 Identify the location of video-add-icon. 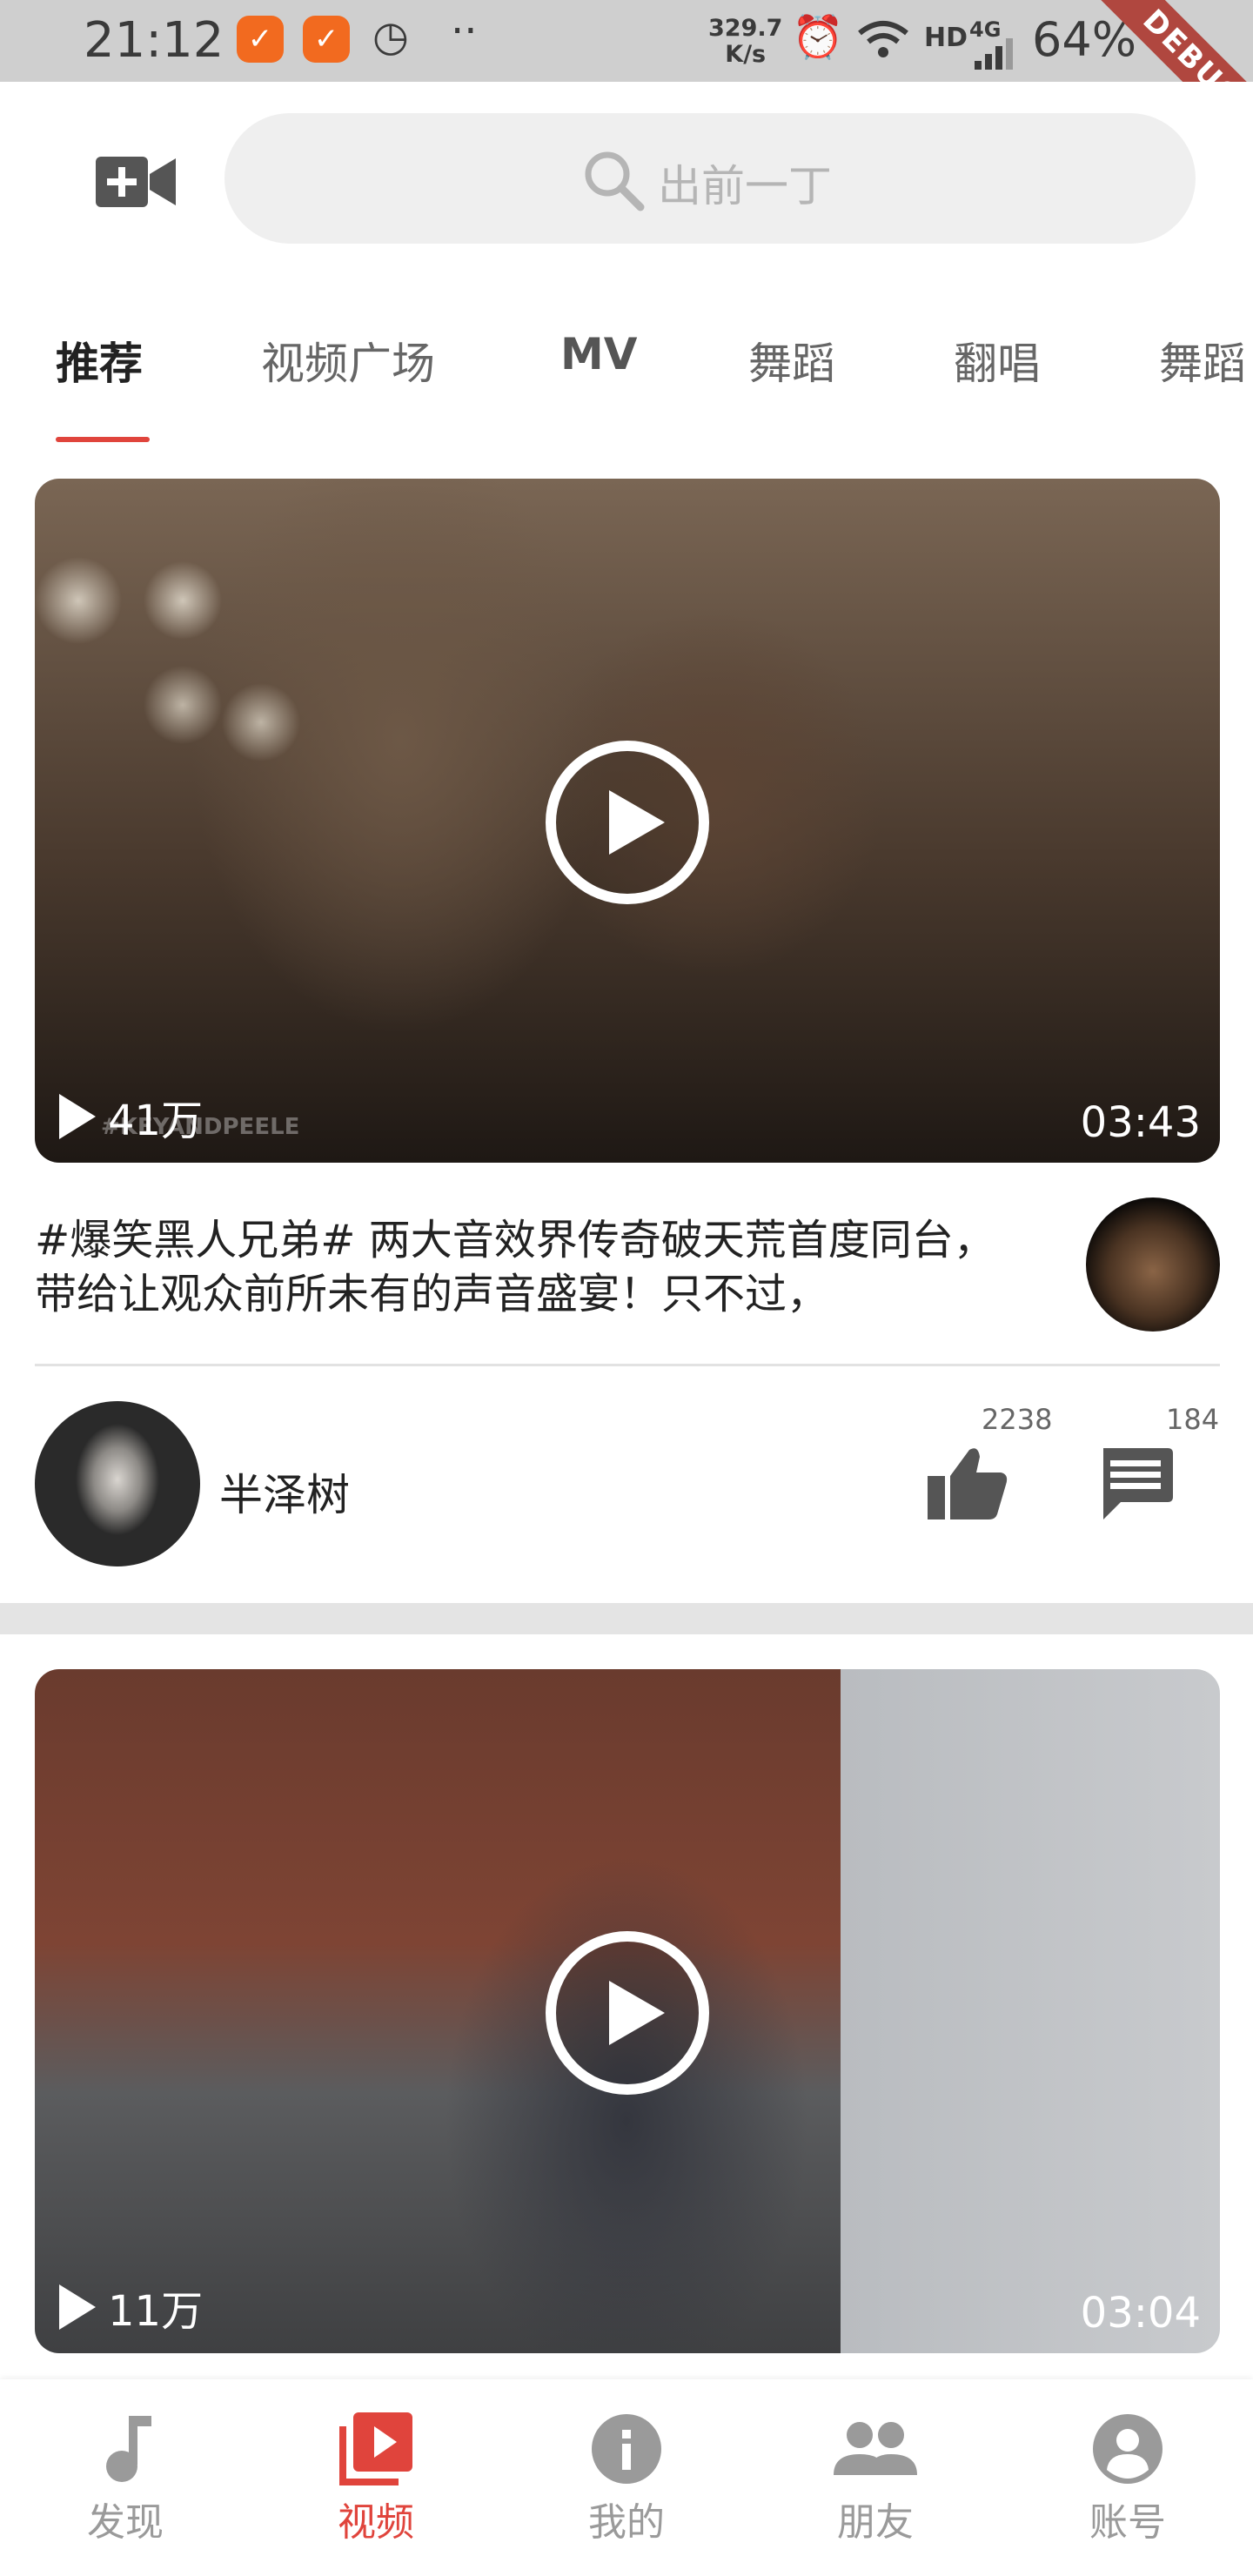
(136, 182).